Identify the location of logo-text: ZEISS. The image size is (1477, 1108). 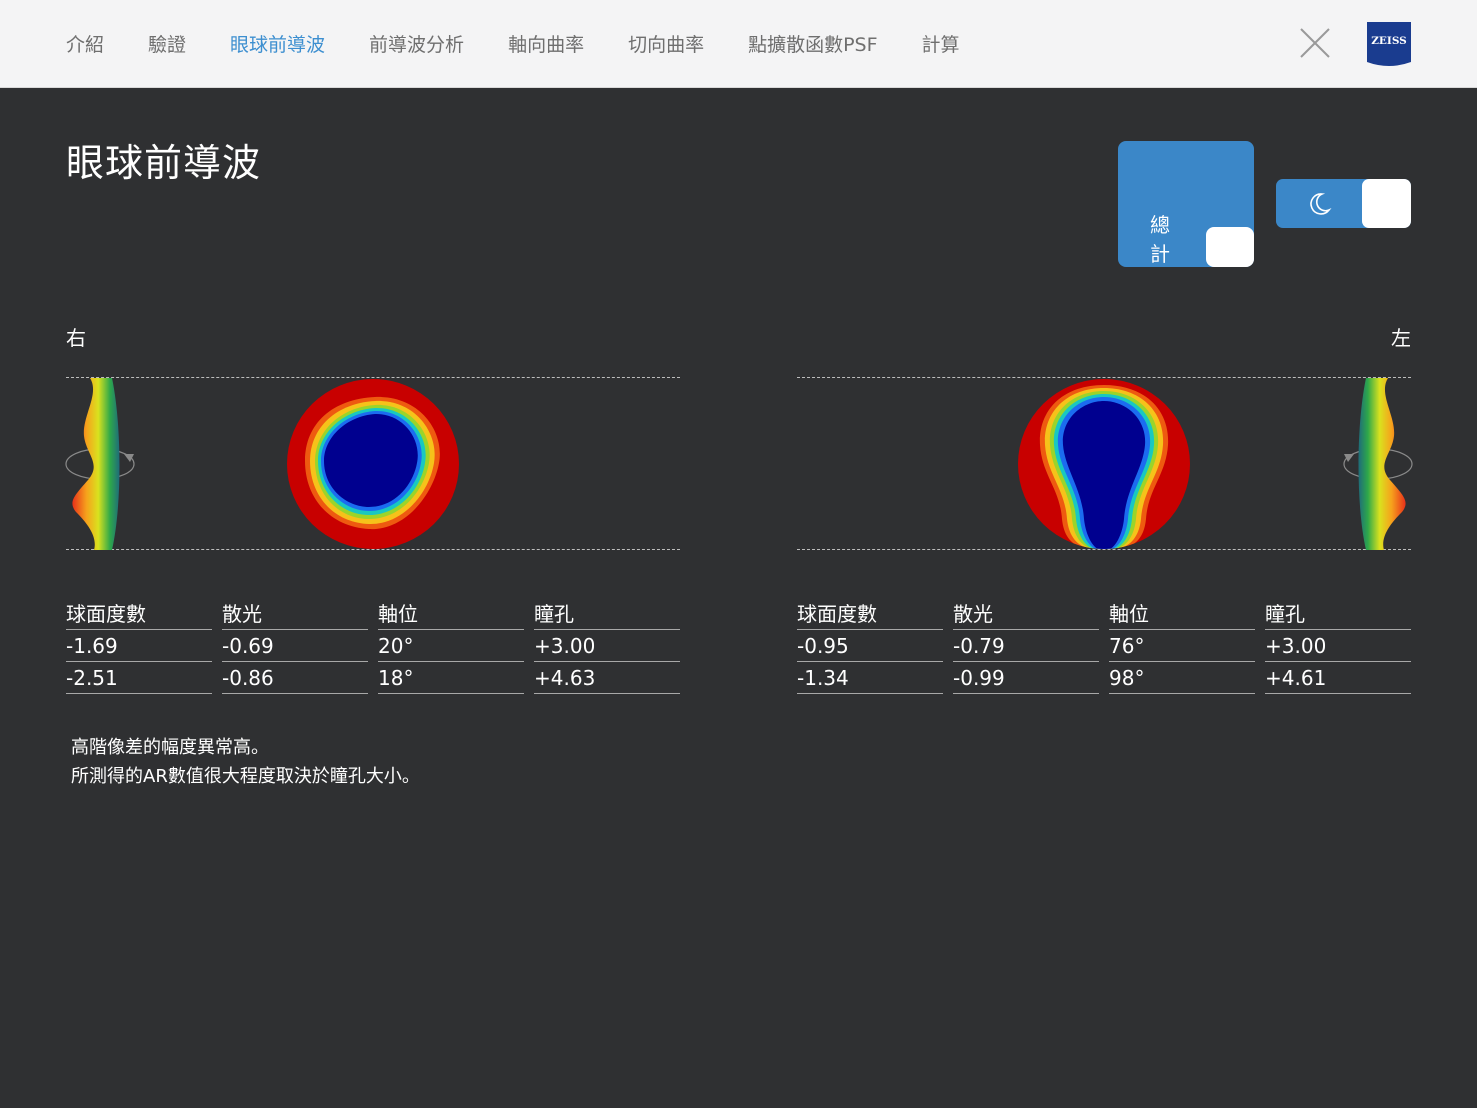
(1389, 41).